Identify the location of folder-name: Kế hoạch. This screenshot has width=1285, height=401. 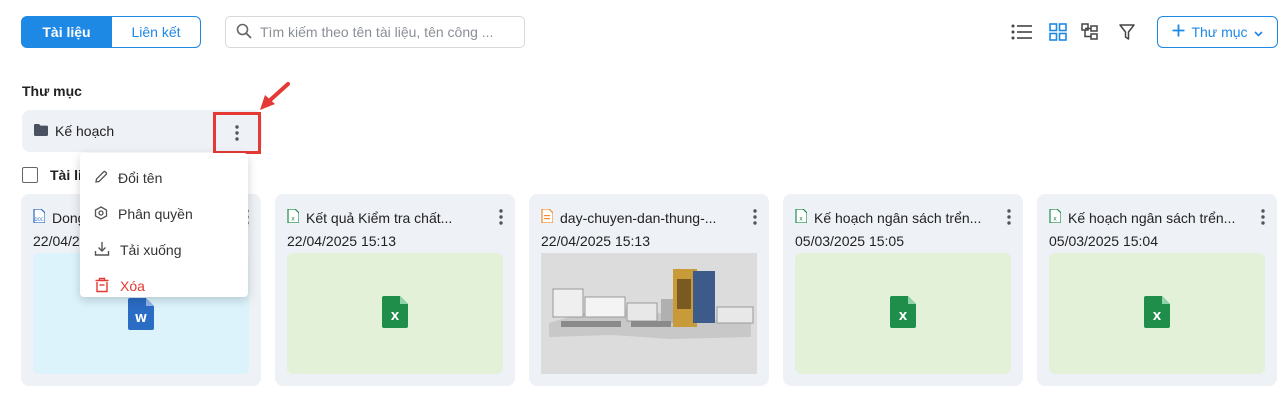
(85, 131).